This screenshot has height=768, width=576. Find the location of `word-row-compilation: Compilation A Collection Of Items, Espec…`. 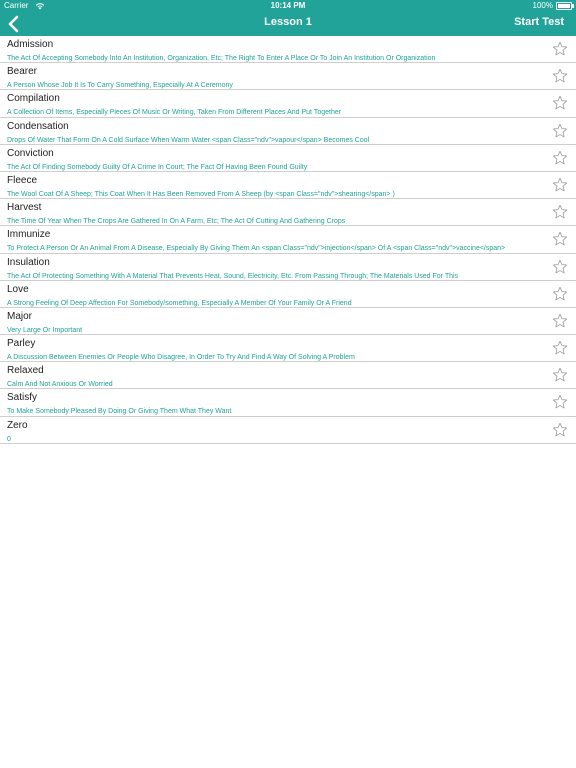

word-row-compilation: Compilation A Collection Of Items, Espec… is located at coordinates (288, 104).